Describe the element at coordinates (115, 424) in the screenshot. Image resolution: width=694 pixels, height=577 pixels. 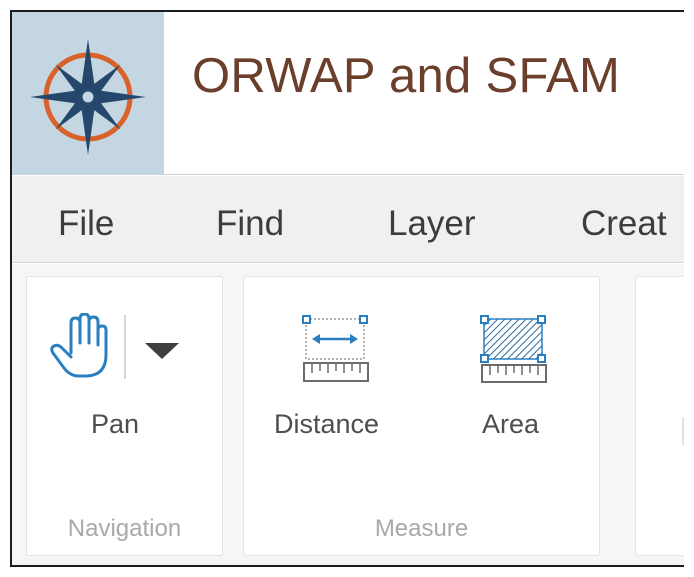
I see `pan-label: Pan` at that location.